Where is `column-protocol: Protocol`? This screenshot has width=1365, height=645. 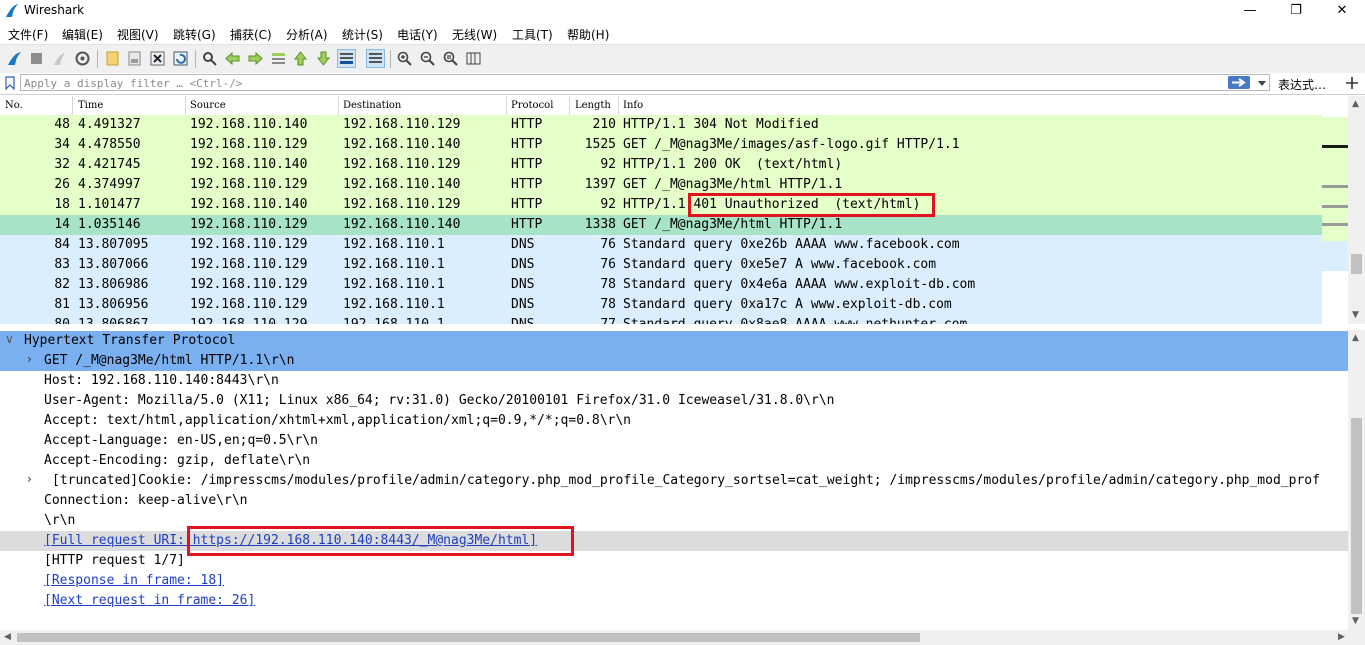
column-protocol: Protocol is located at coordinates (532, 107).